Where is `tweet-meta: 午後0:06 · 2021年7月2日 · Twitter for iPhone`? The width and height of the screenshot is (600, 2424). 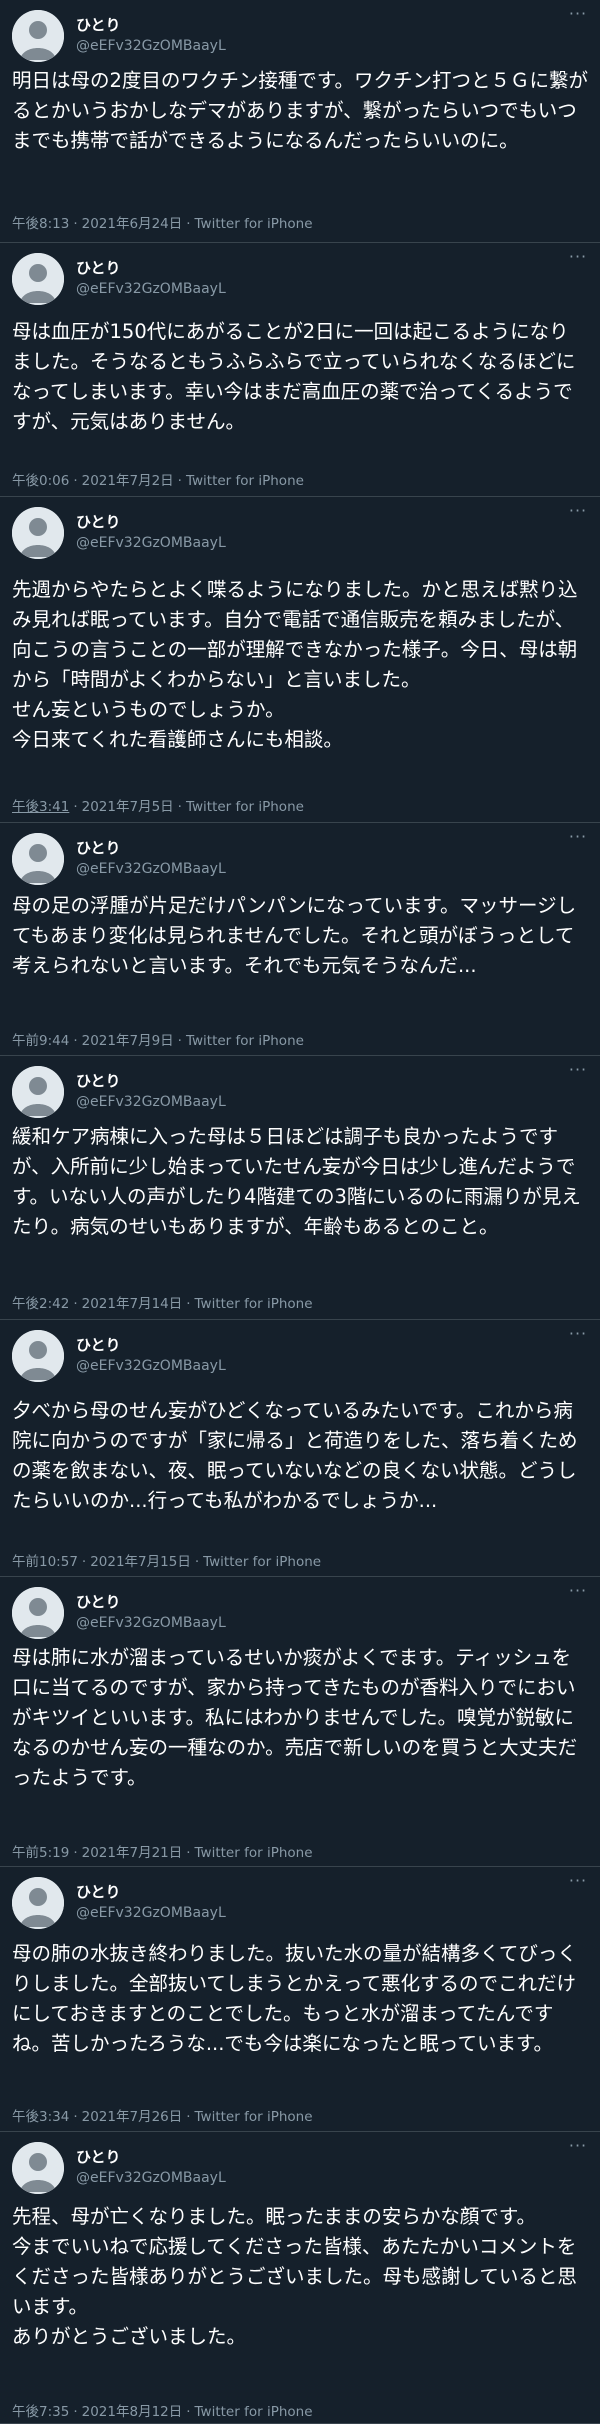 tweet-meta: 午後0:06 · 2021年7月2日 · Twitter for iPhone is located at coordinates (158, 479).